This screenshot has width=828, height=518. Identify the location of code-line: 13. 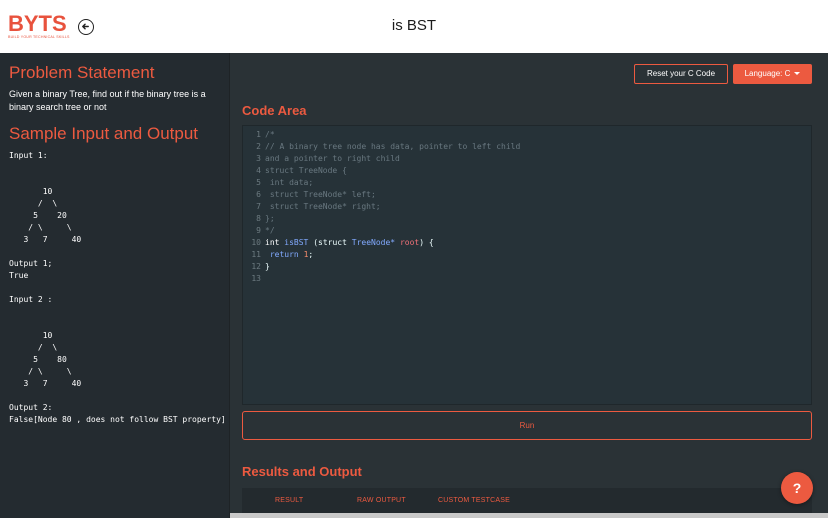
(383, 279).